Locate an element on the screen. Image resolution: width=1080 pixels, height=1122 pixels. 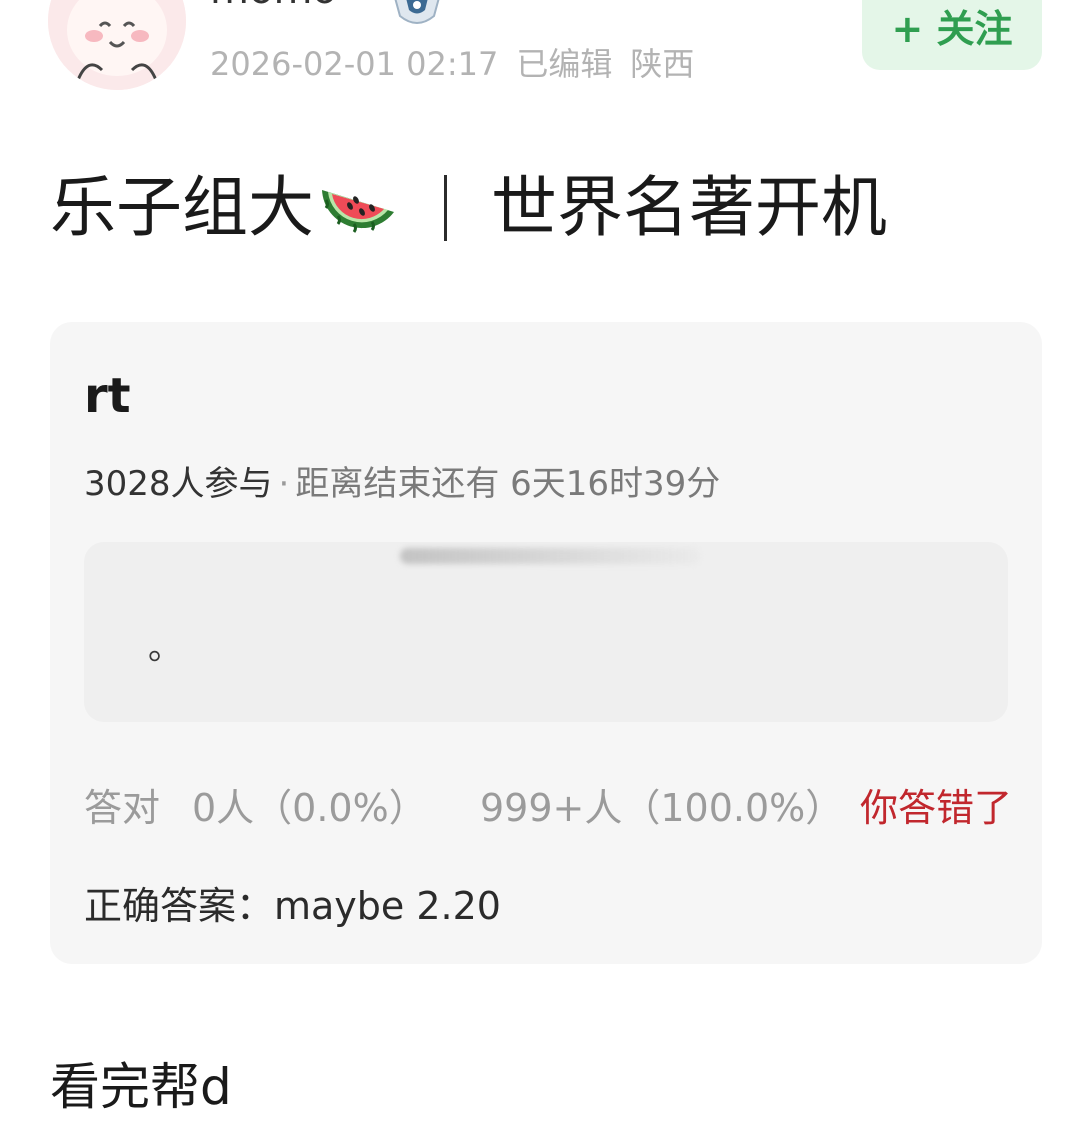
quiz-stats: 3028人参与 · 距离结束还有 6天16时39分 is located at coordinates (402, 484).